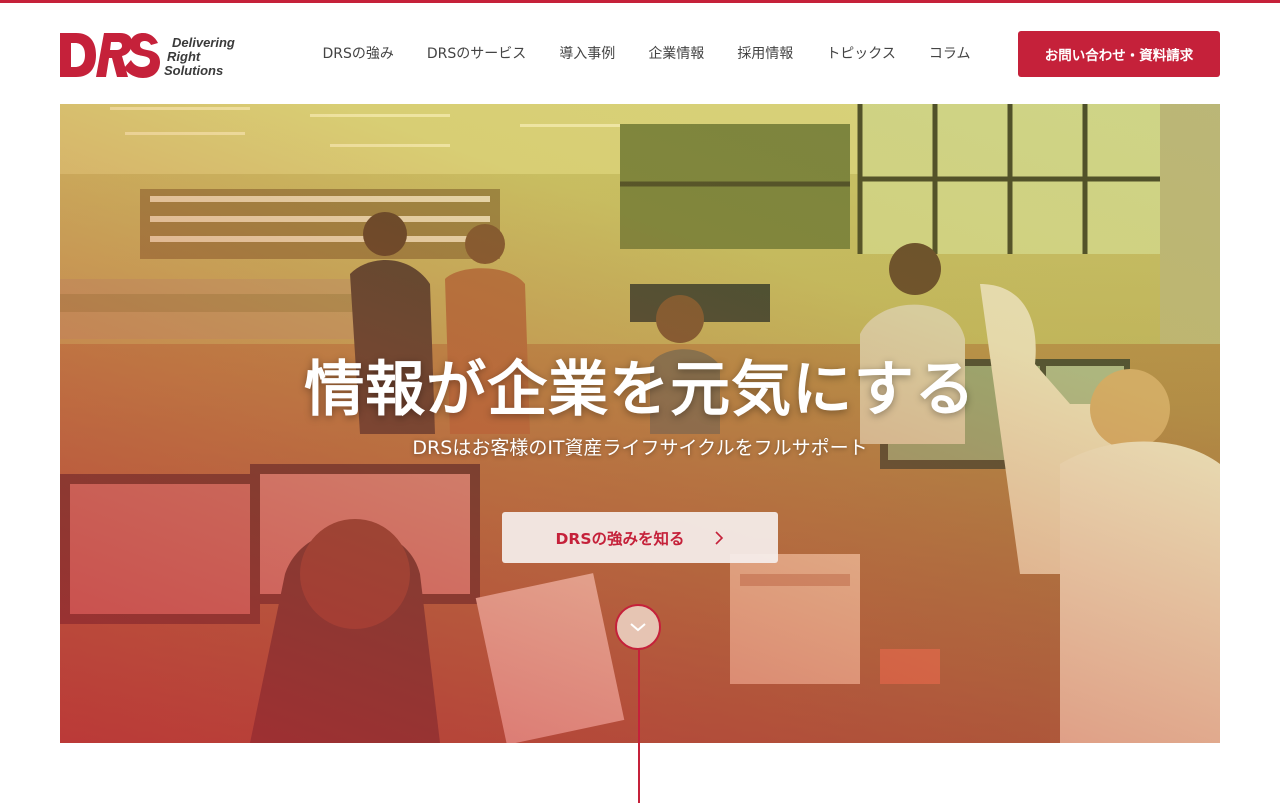  I want to click on tagline-line-3: Solutions, so click(194, 70).